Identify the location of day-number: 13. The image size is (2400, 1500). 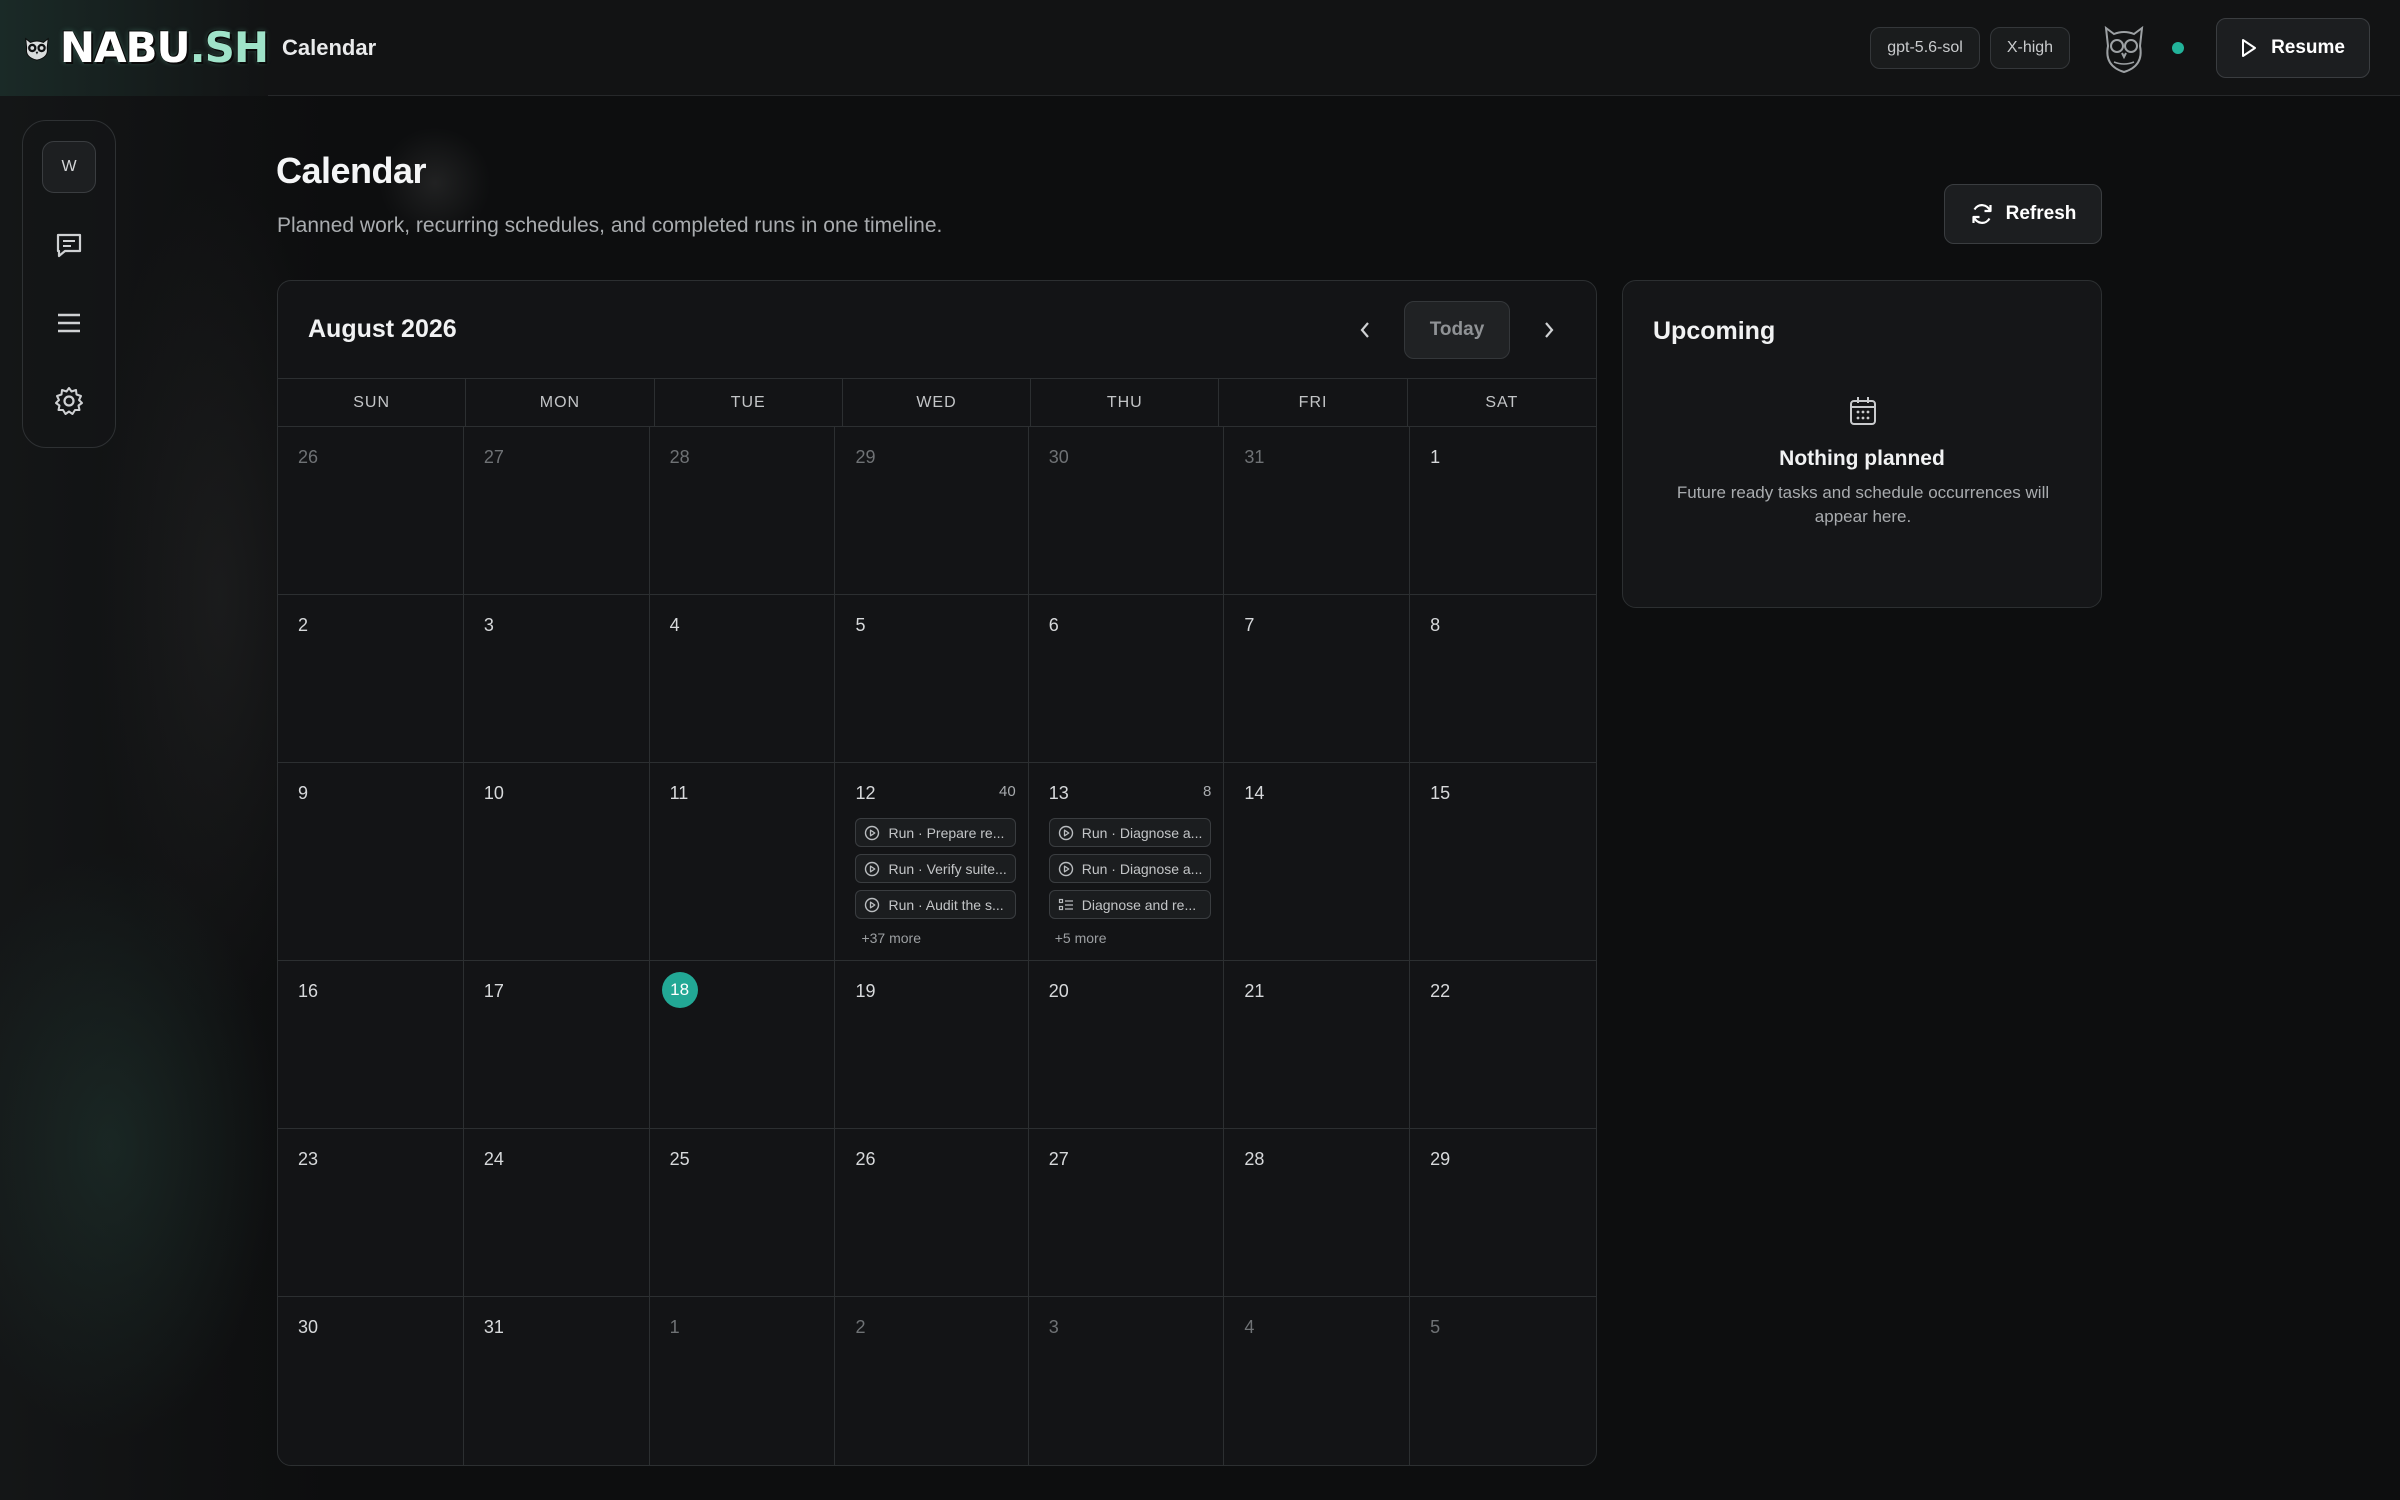
(1058, 793).